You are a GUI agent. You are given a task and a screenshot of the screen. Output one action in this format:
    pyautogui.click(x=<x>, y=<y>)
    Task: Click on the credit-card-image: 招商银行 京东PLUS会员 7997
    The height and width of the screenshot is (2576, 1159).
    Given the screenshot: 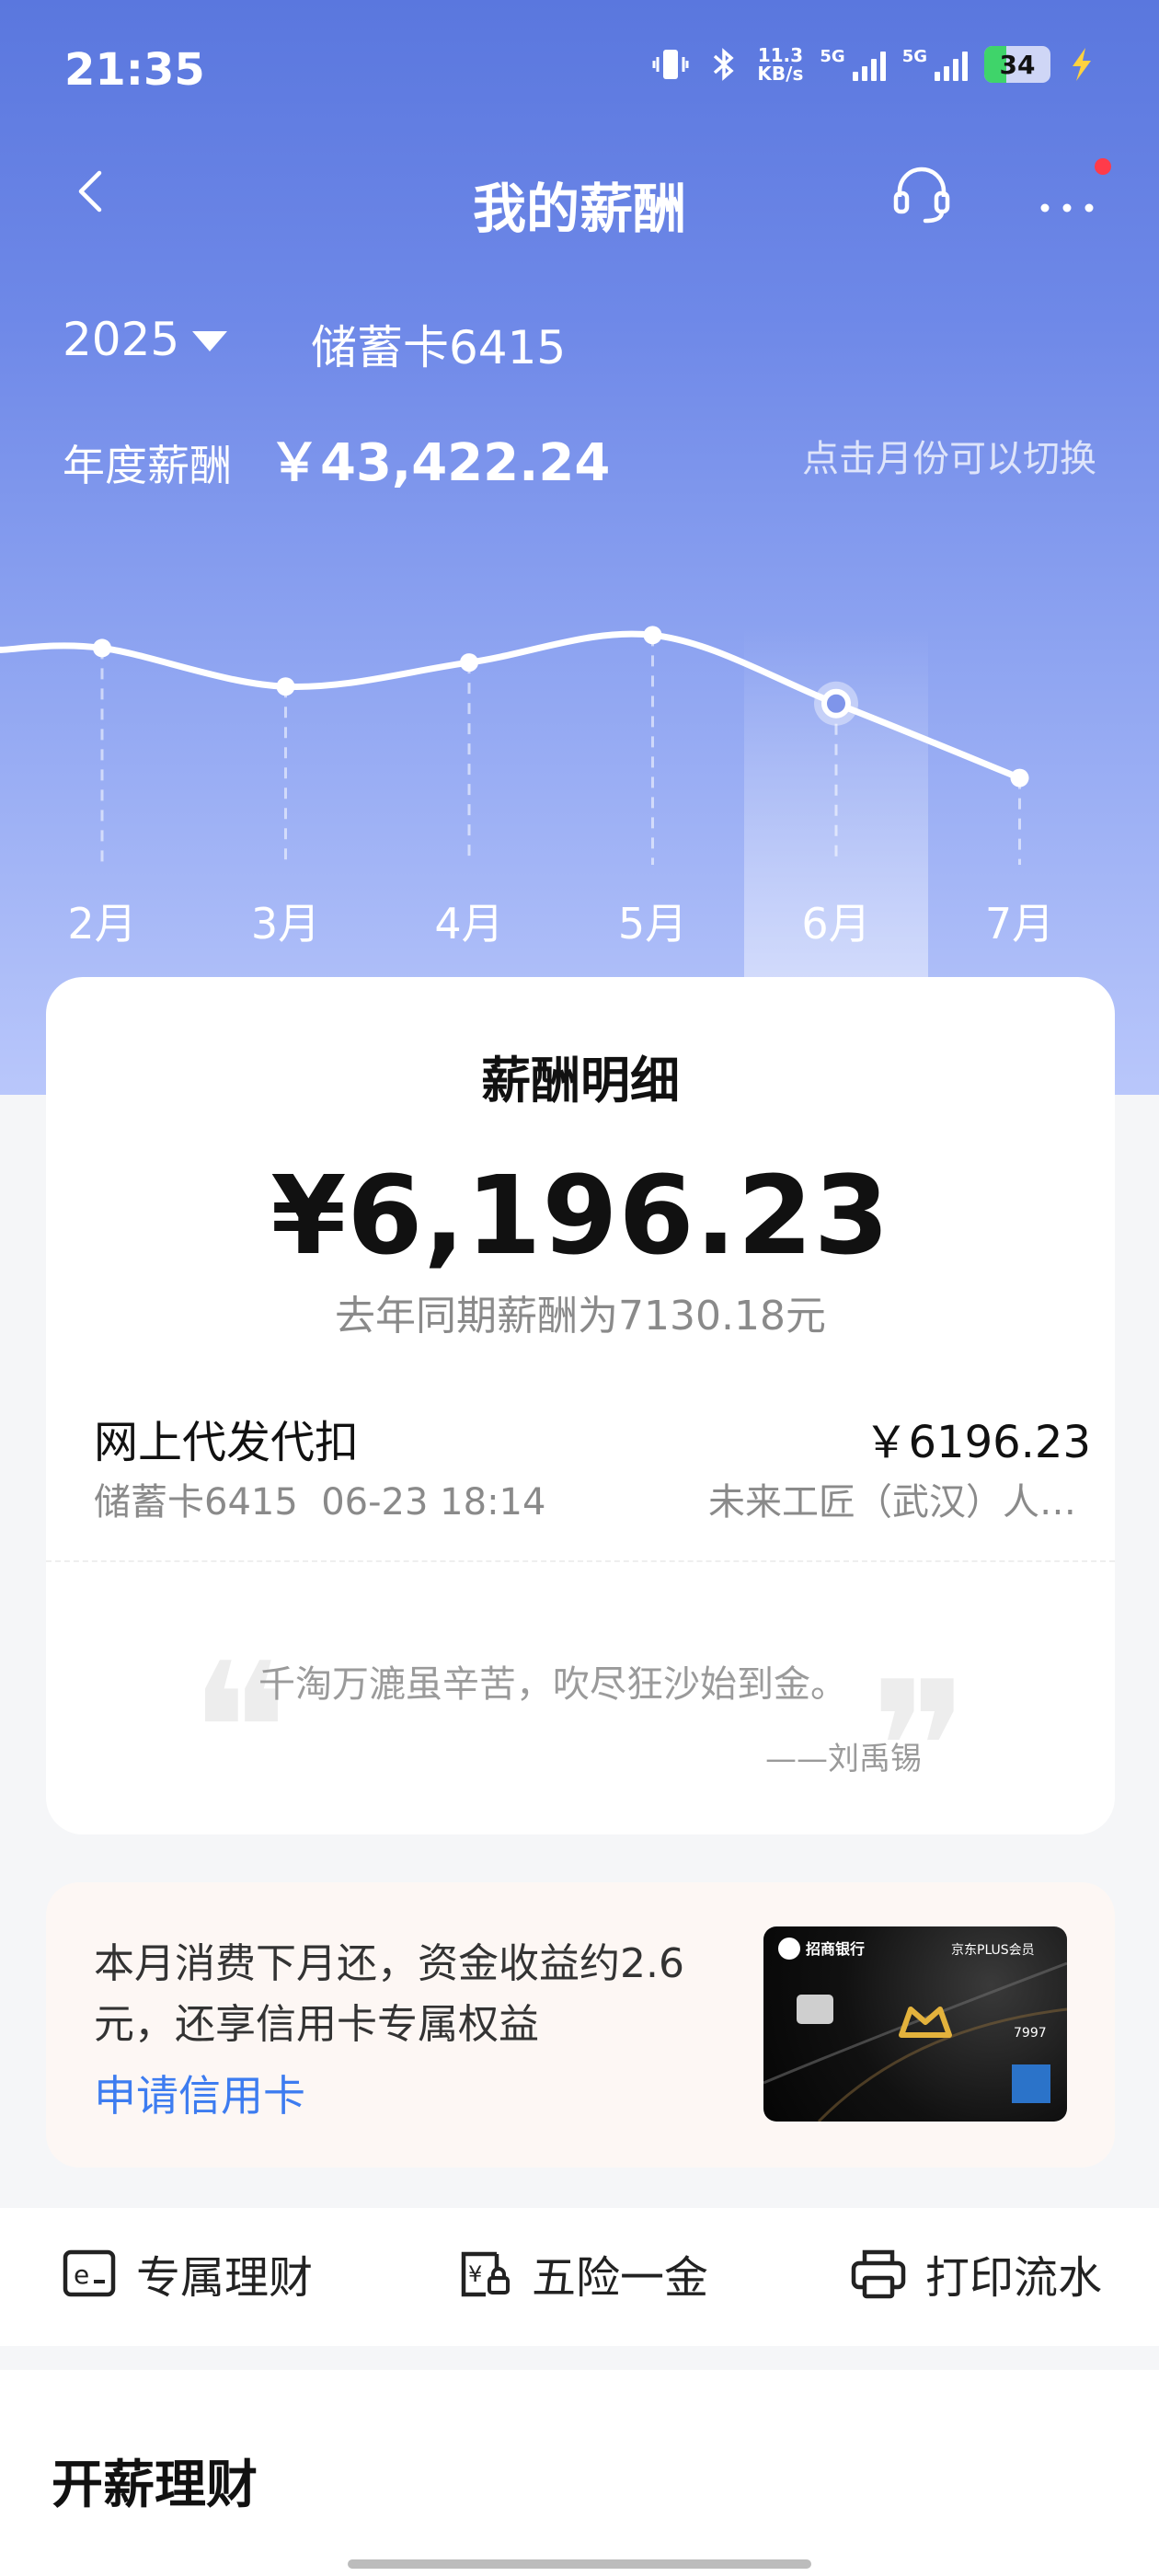 What is the action you would take?
    pyautogui.click(x=915, y=2024)
    